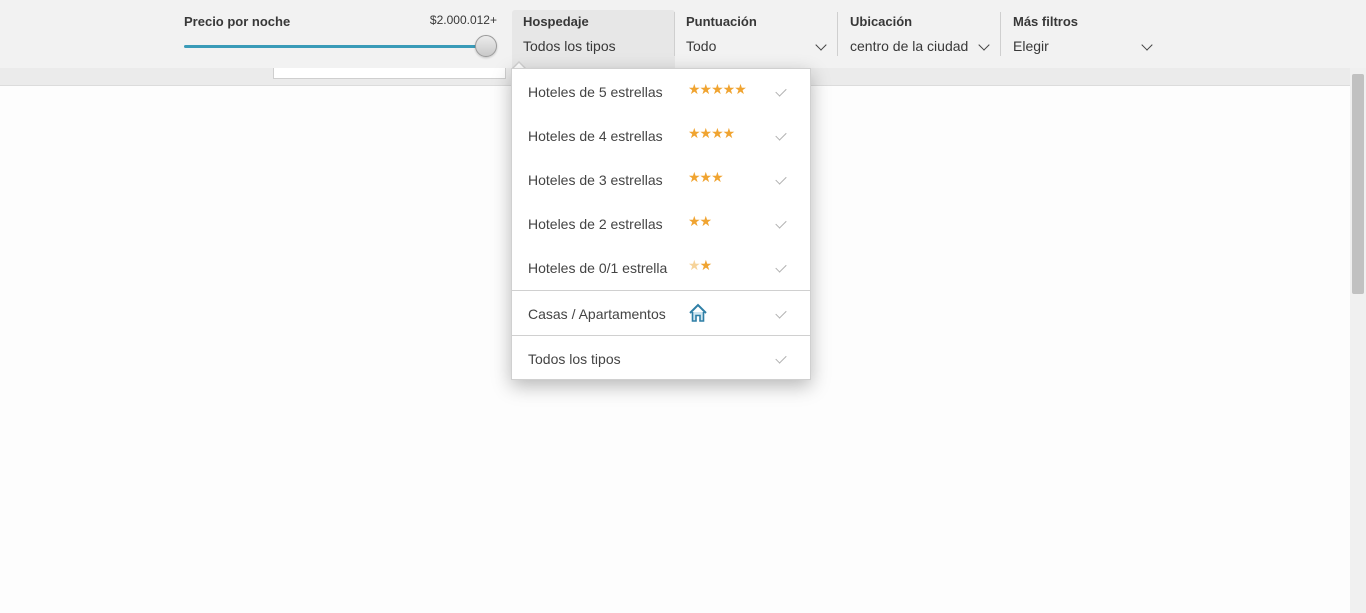  I want to click on puntuacion-filter: Puntuación Todo, so click(756, 34).